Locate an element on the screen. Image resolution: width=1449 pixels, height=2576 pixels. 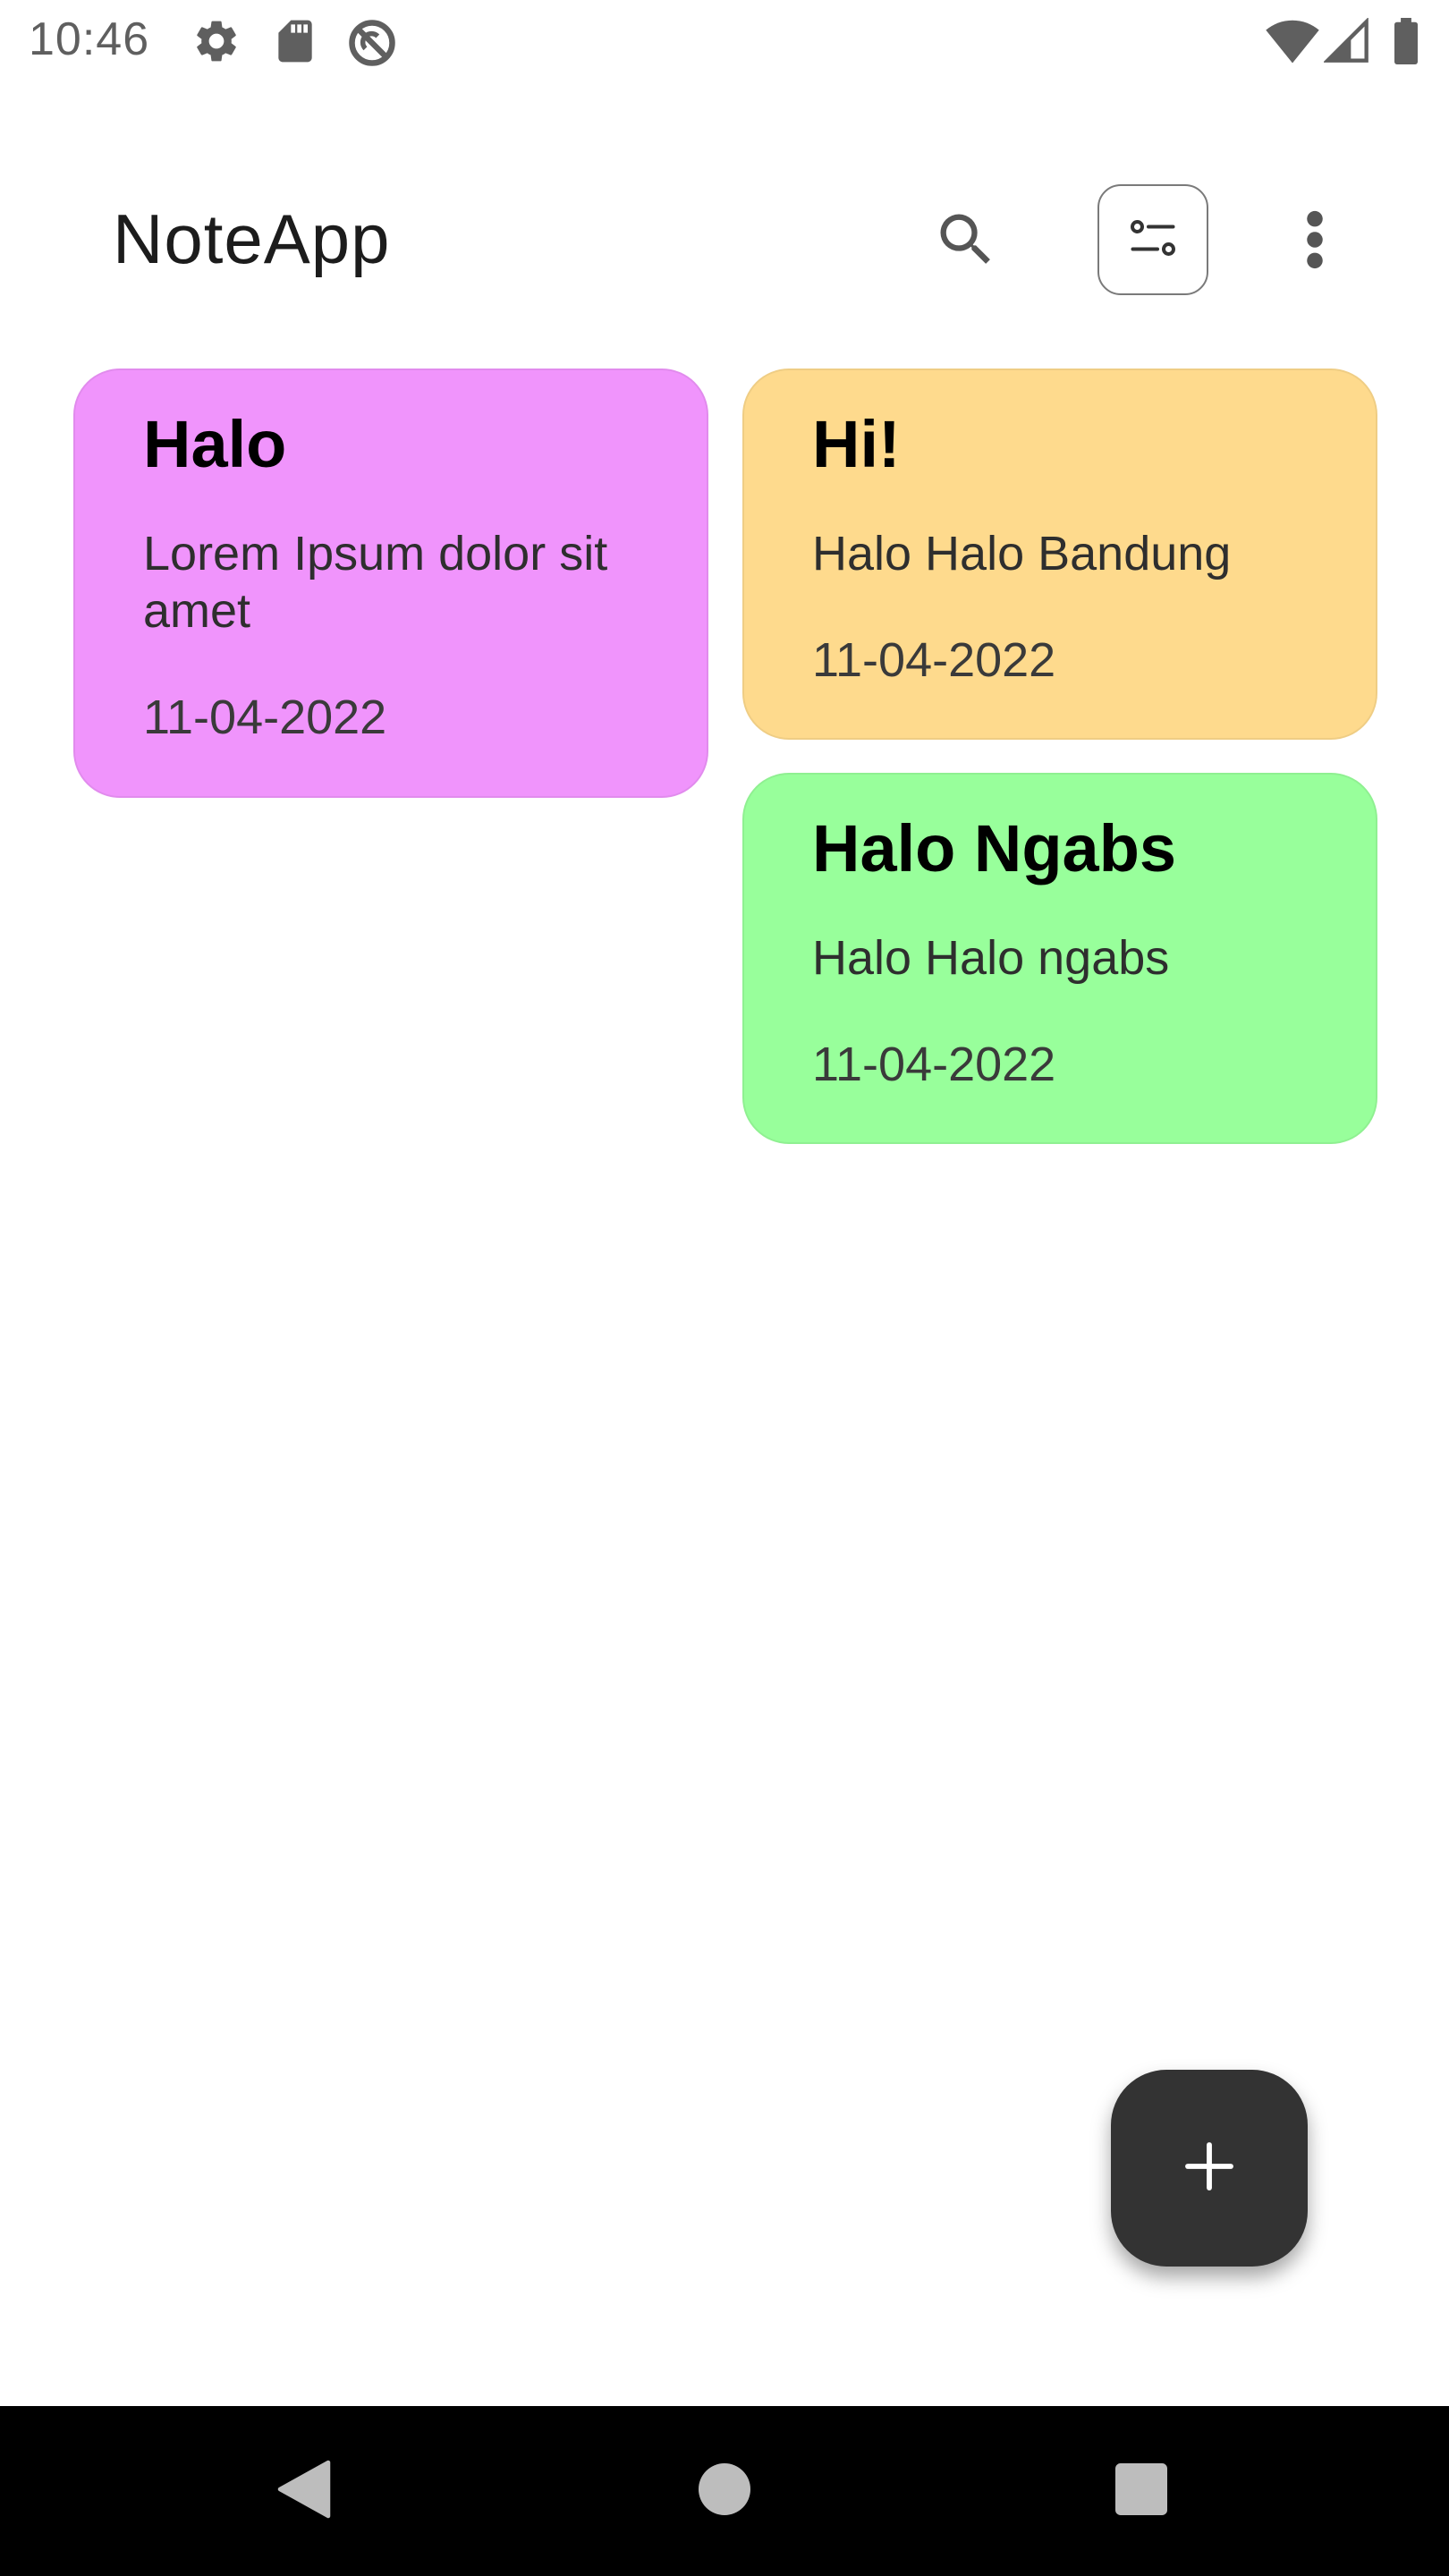
note-body: Halo Halo Bandung is located at coordinates (1022, 554).